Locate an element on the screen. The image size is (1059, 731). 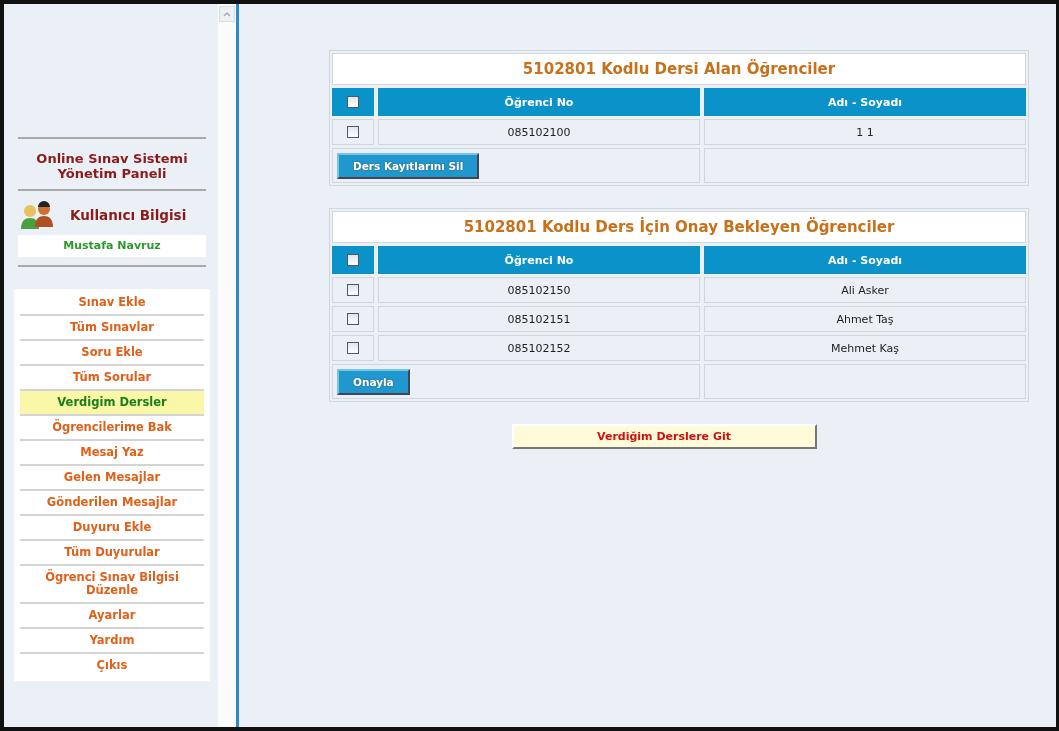
menu-item: Mesaj Yaz is located at coordinates (112, 453).